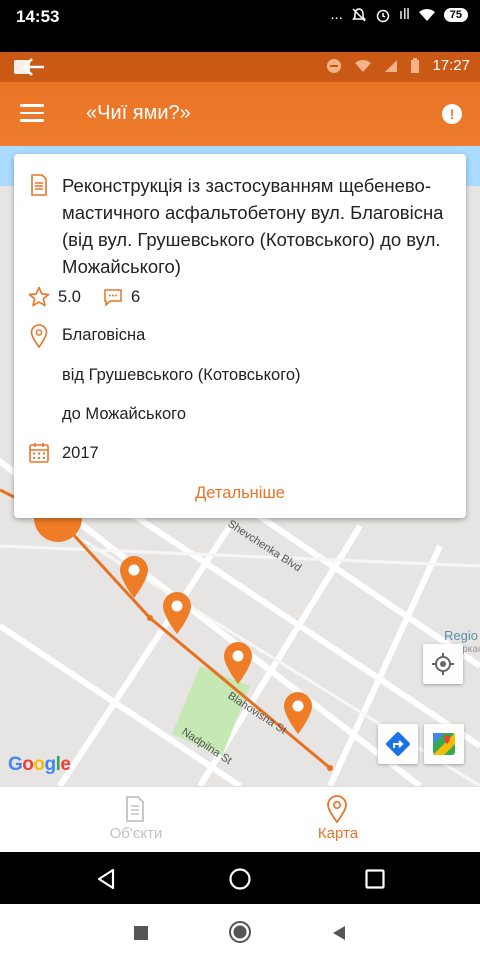  What do you see at coordinates (181, 375) in the screenshot?
I see `address-from: від Грушевського (Котовського)` at bounding box center [181, 375].